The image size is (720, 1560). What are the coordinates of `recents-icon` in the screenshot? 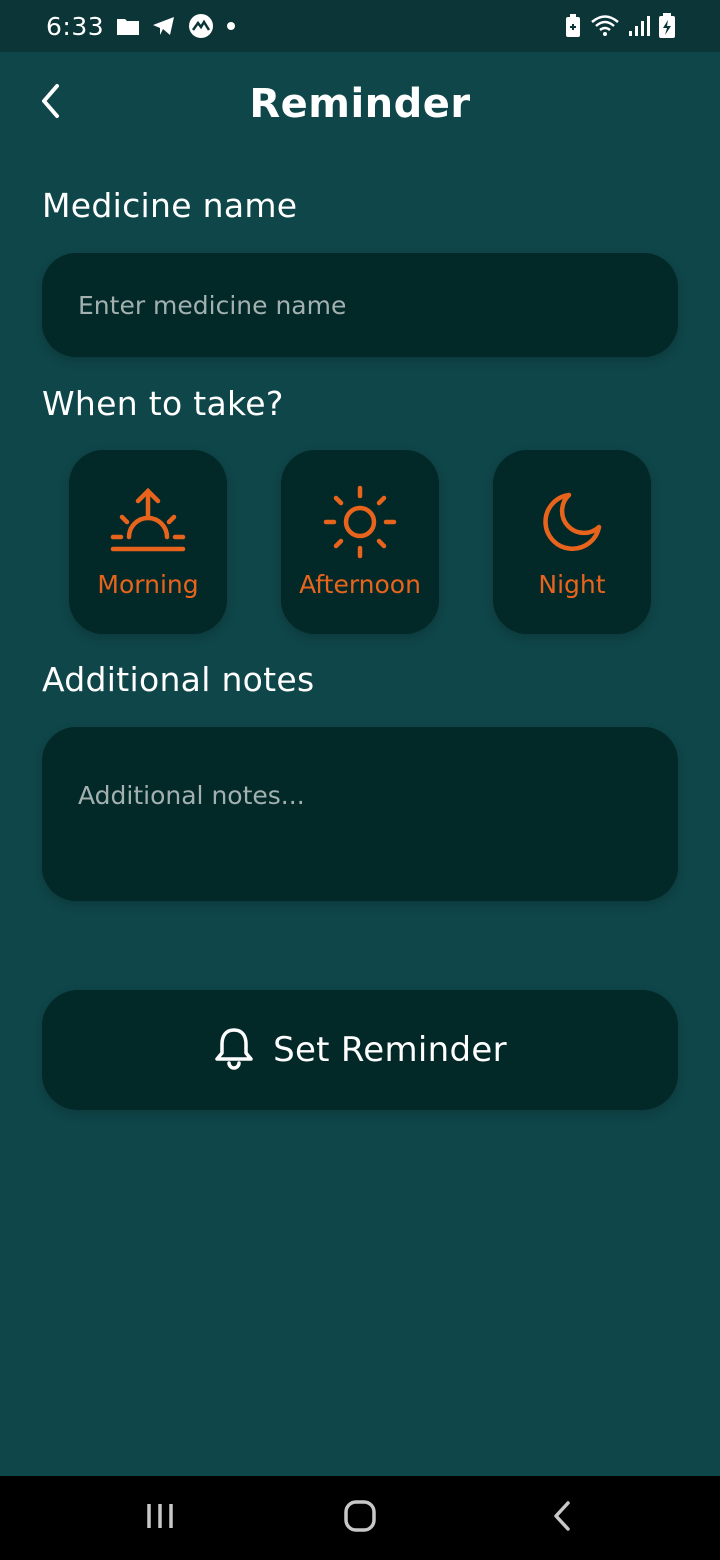 It's located at (160, 1518).